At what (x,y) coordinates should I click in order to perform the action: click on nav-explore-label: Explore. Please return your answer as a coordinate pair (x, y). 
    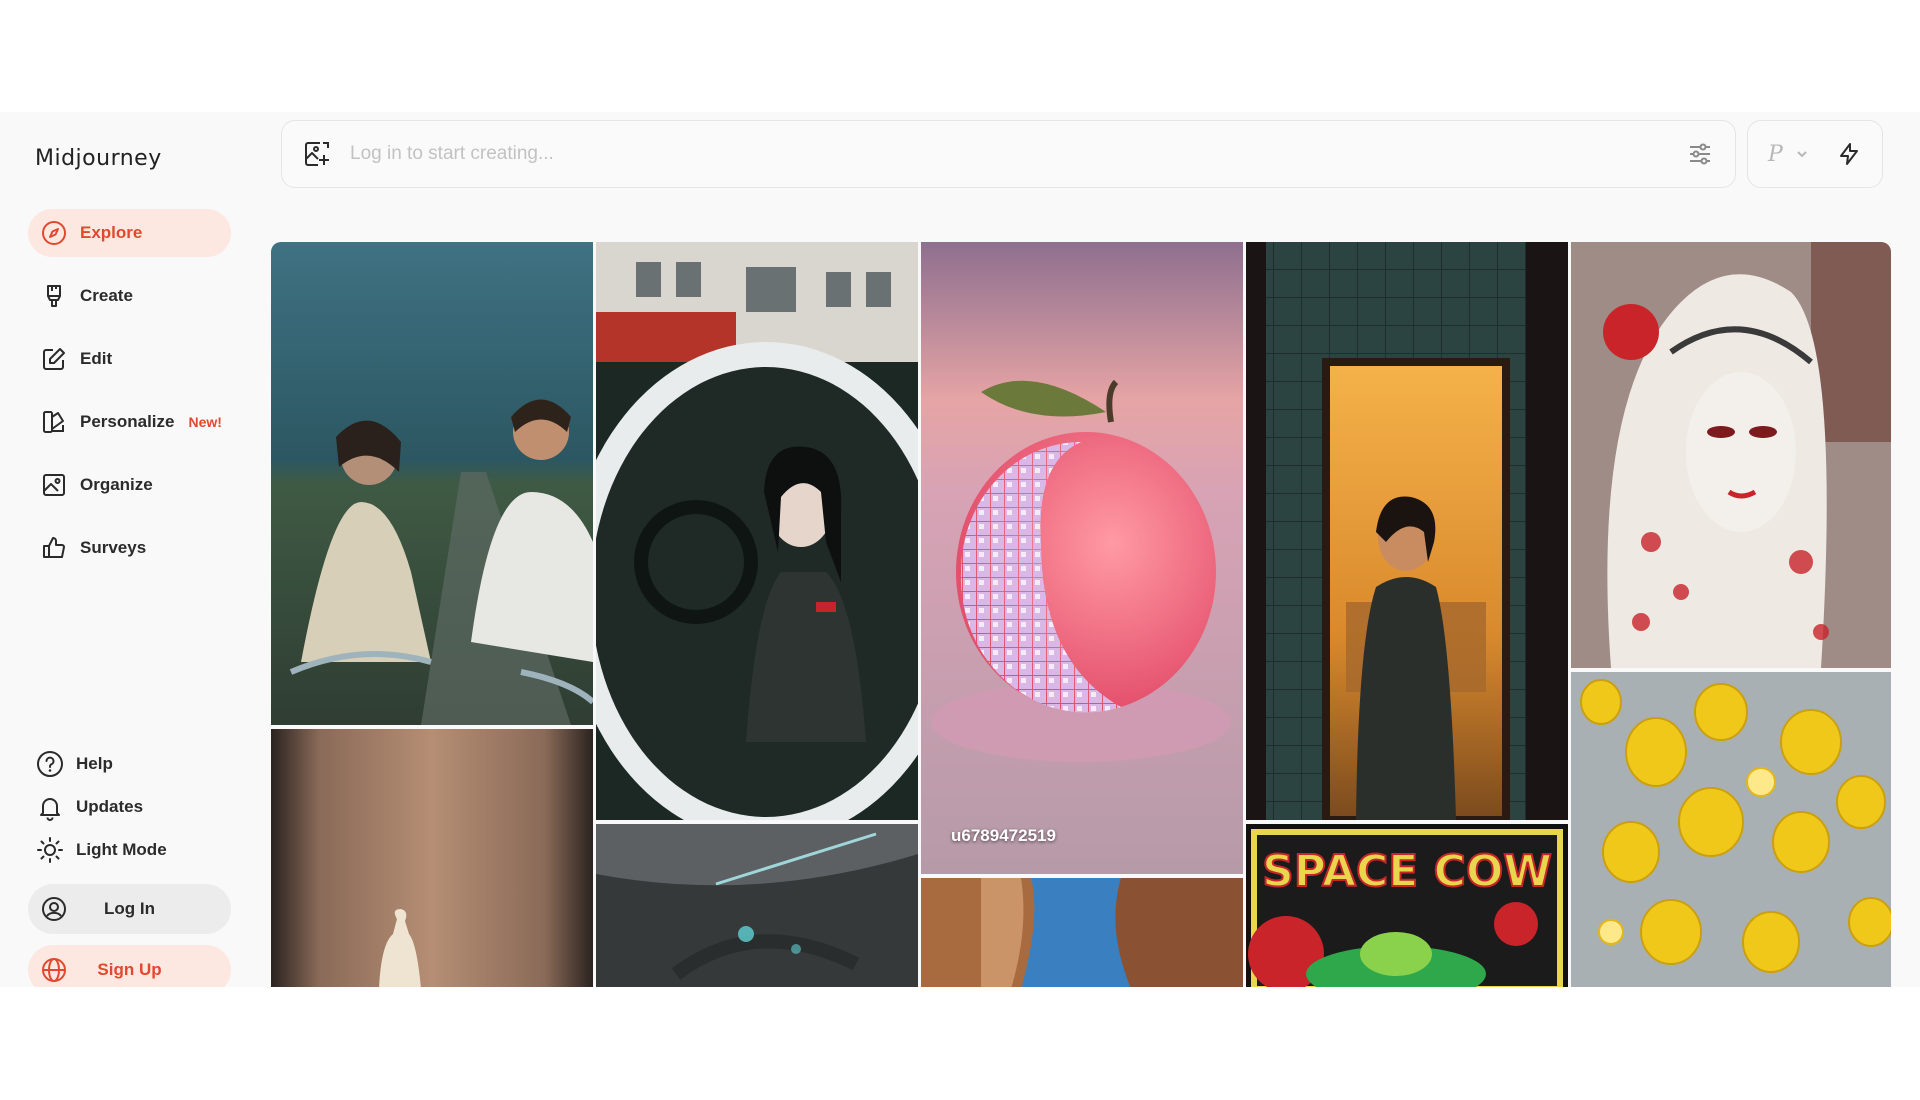
    Looking at the image, I should click on (111, 232).